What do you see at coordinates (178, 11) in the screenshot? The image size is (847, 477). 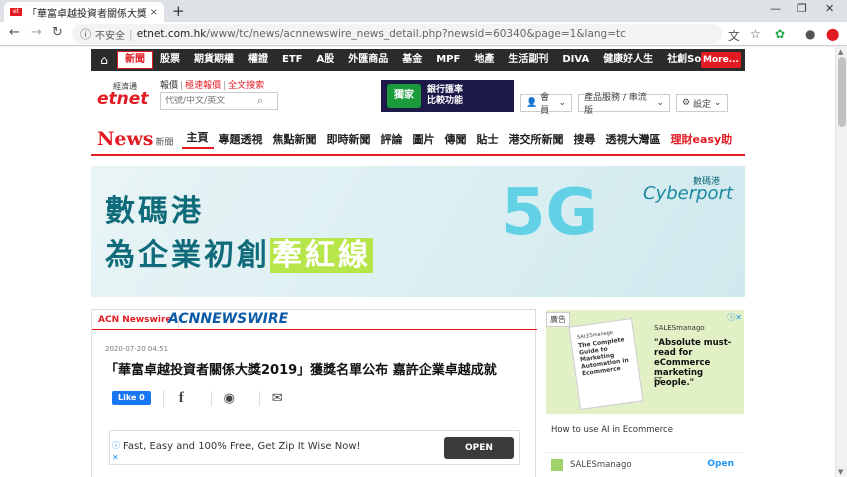 I see `new-tab-button: +` at bounding box center [178, 11].